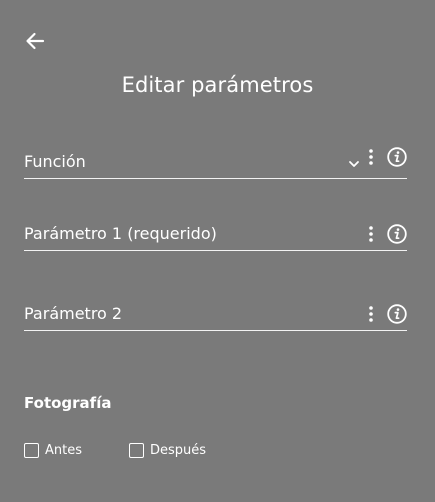 This screenshot has height=502, width=435. What do you see at coordinates (178, 450) in the screenshot?
I see `after-checkbox-label: Después` at bounding box center [178, 450].